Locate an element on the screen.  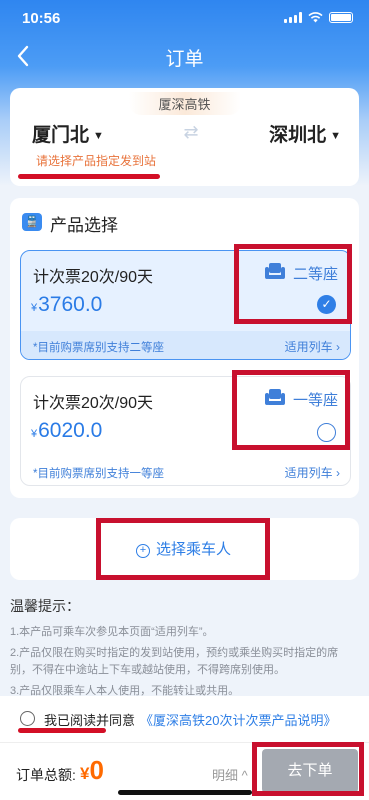
section-title: 产品选择 is located at coordinates (84, 225).